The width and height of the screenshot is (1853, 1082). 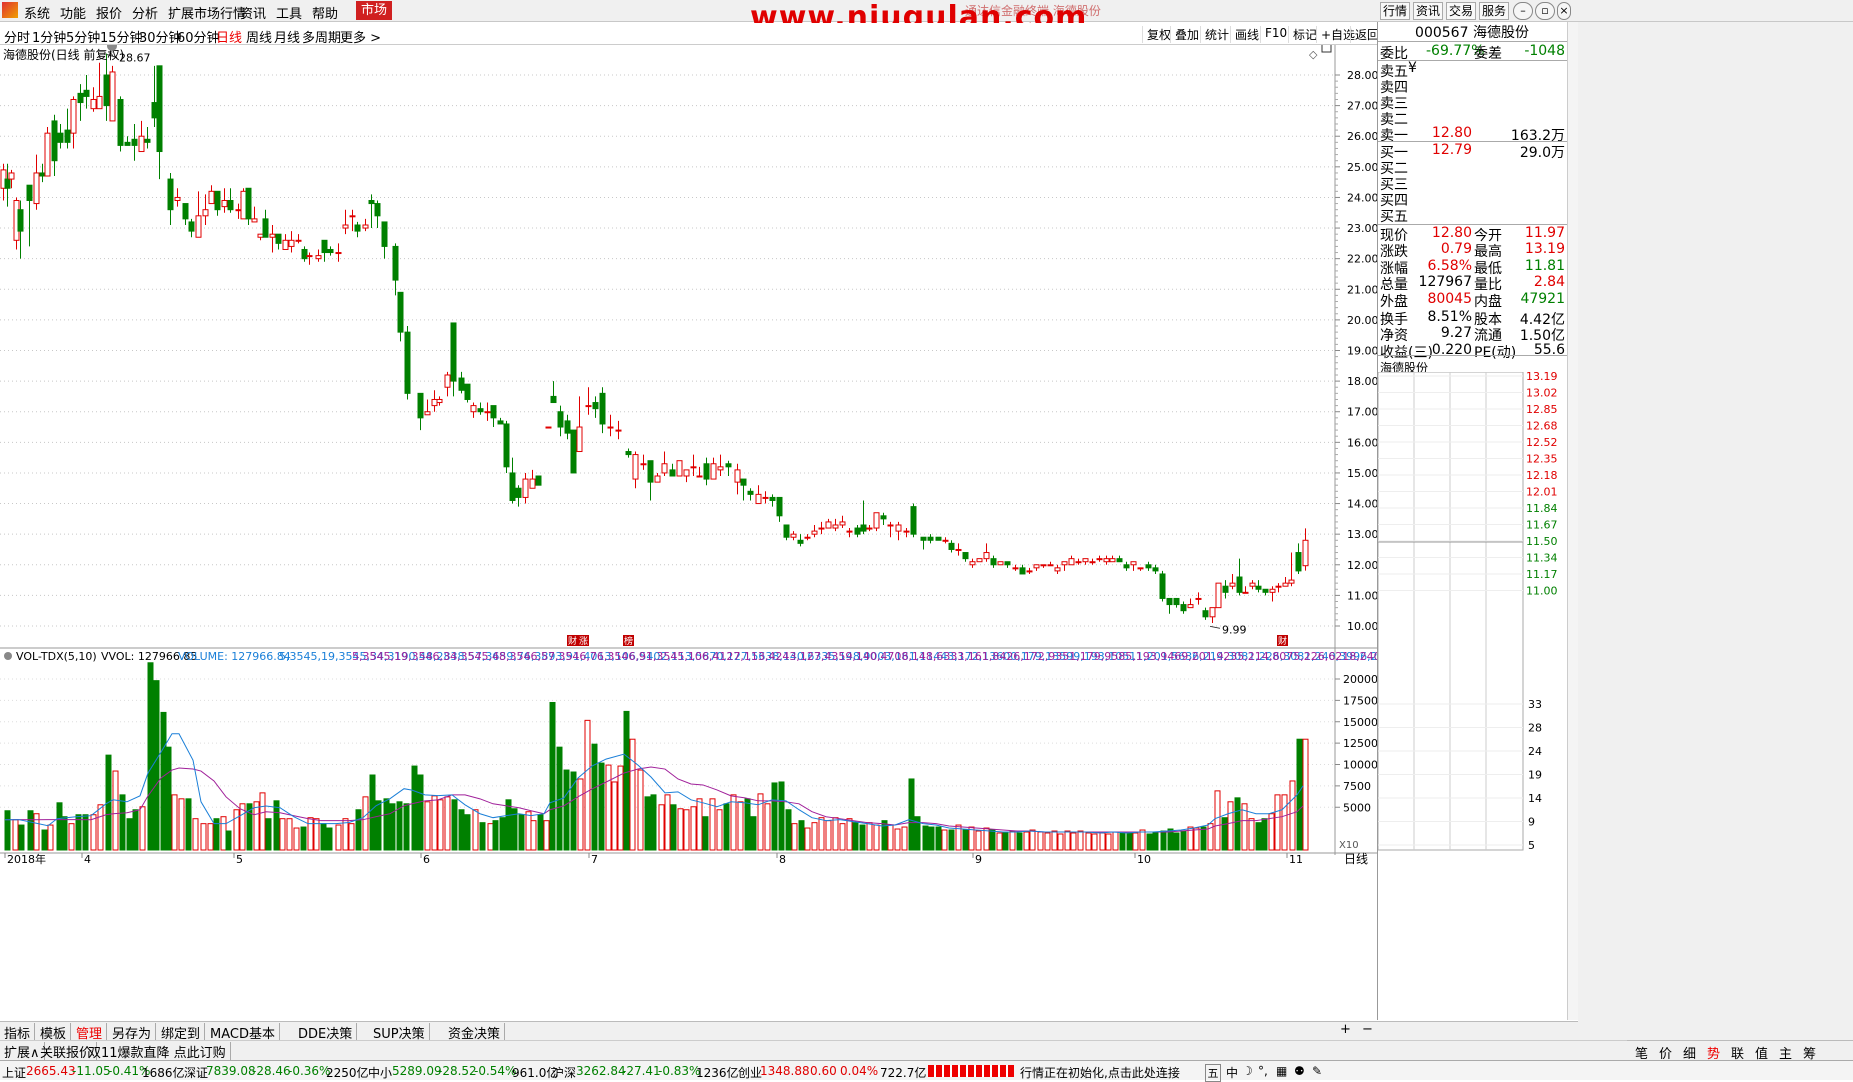 What do you see at coordinates (374, 10) in the screenshot?
I see `menu-market: 市场` at bounding box center [374, 10].